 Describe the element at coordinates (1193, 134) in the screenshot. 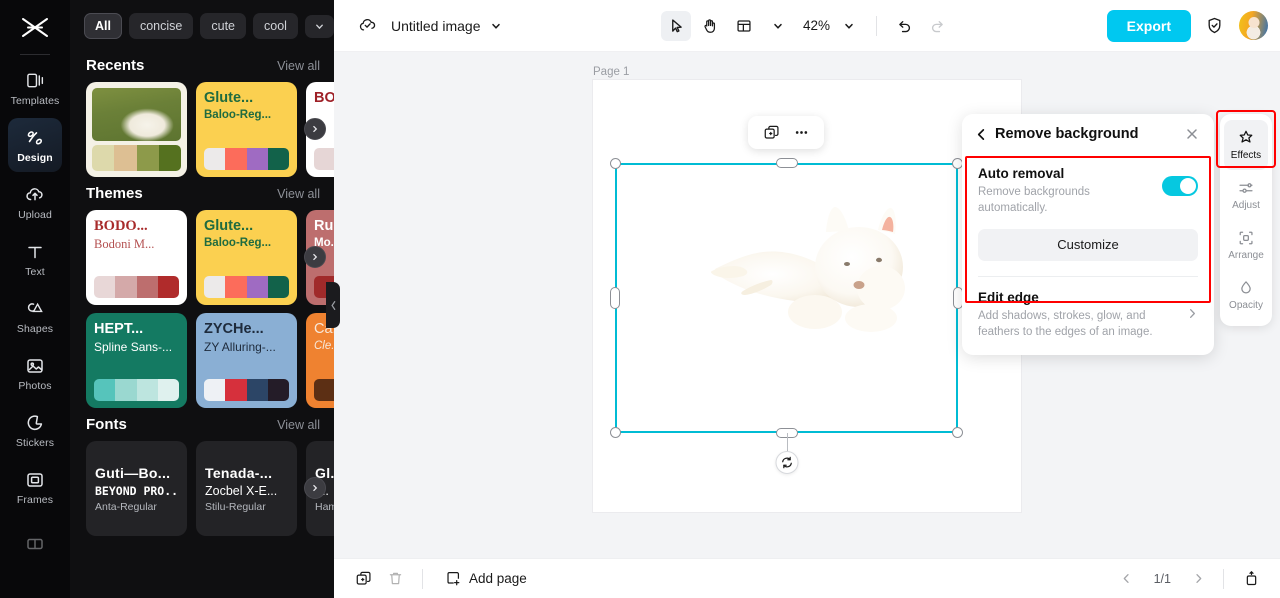

I see `close-button` at that location.